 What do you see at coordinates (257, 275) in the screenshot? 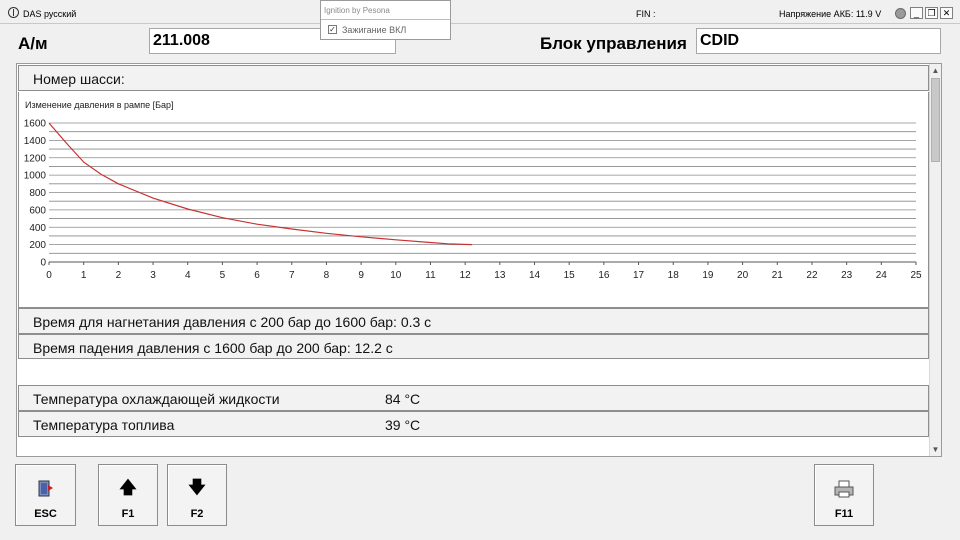
I see `x-tick-label: 6` at bounding box center [257, 275].